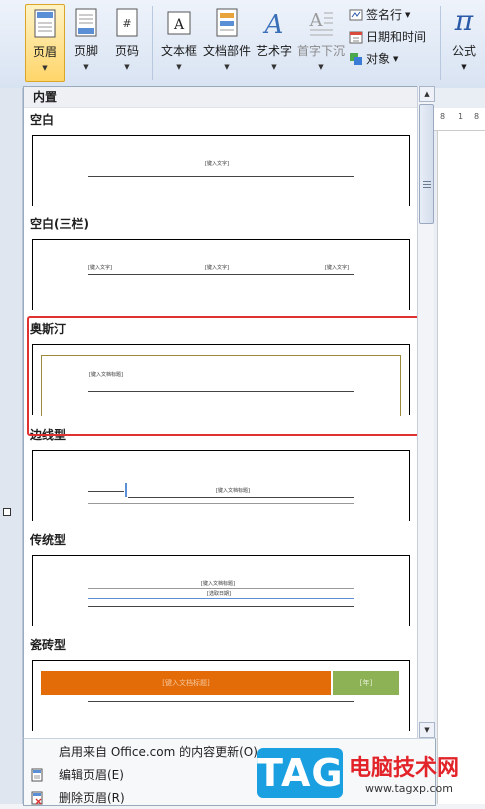 The width and height of the screenshot is (485, 809). Describe the element at coordinates (45, 43) in the screenshot. I see `header-button: 页眉 ▼` at that location.